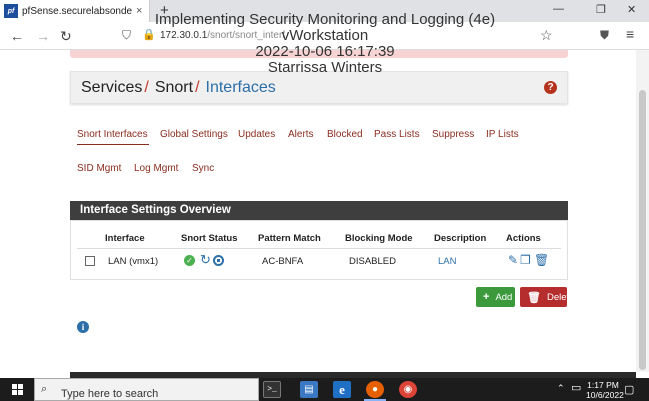  Describe the element at coordinates (83, 327) in the screenshot. I see `info-icon: i` at that location.